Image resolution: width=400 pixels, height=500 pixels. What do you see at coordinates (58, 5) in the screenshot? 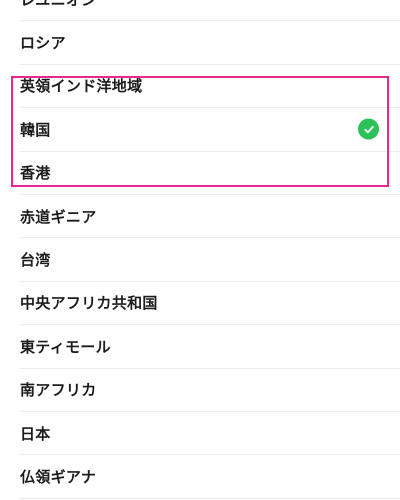
I see `list-item-label: レユニオン` at bounding box center [58, 5].